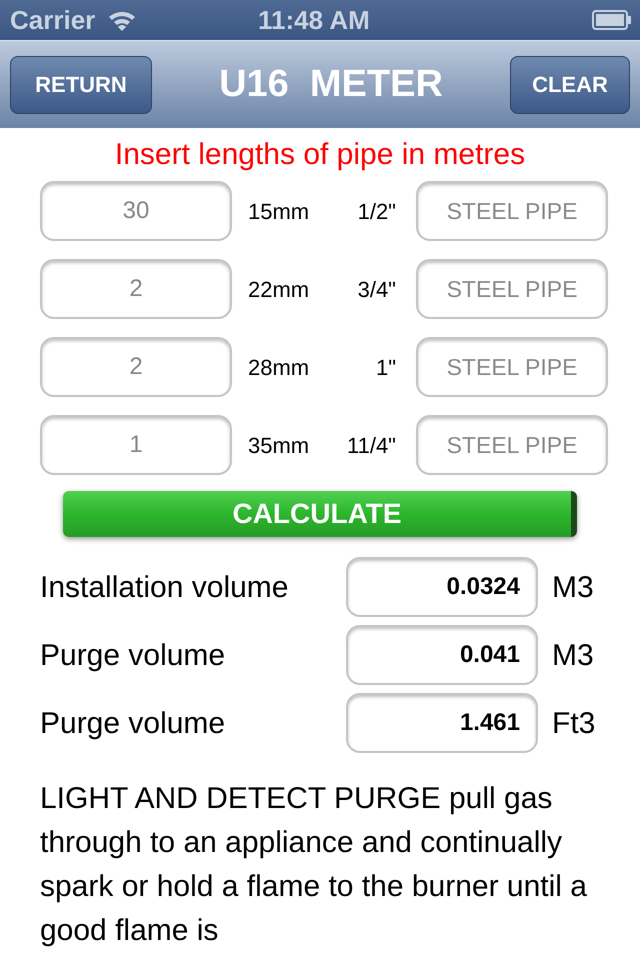 The width and height of the screenshot is (640, 960). I want to click on pipe-inch-label: 3/4", so click(376, 290).